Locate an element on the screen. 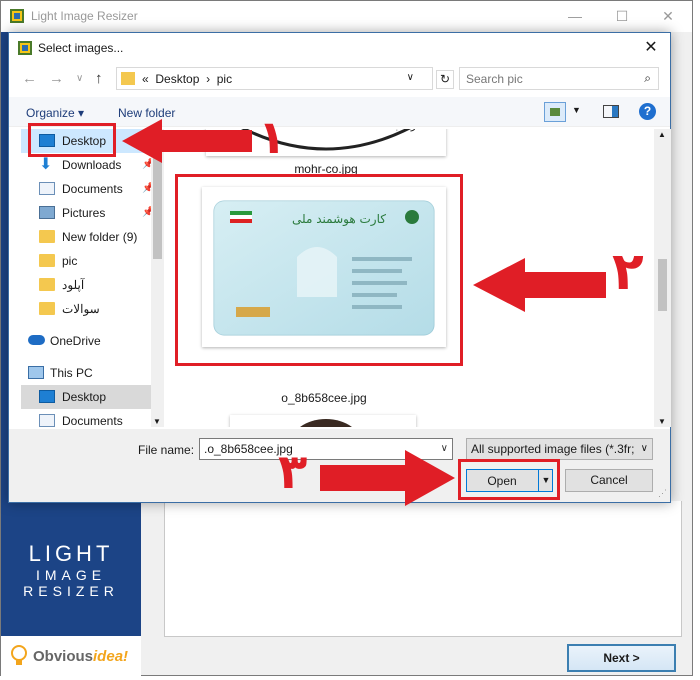  tree-item-pc-documents: Documents is located at coordinates (88, 418).